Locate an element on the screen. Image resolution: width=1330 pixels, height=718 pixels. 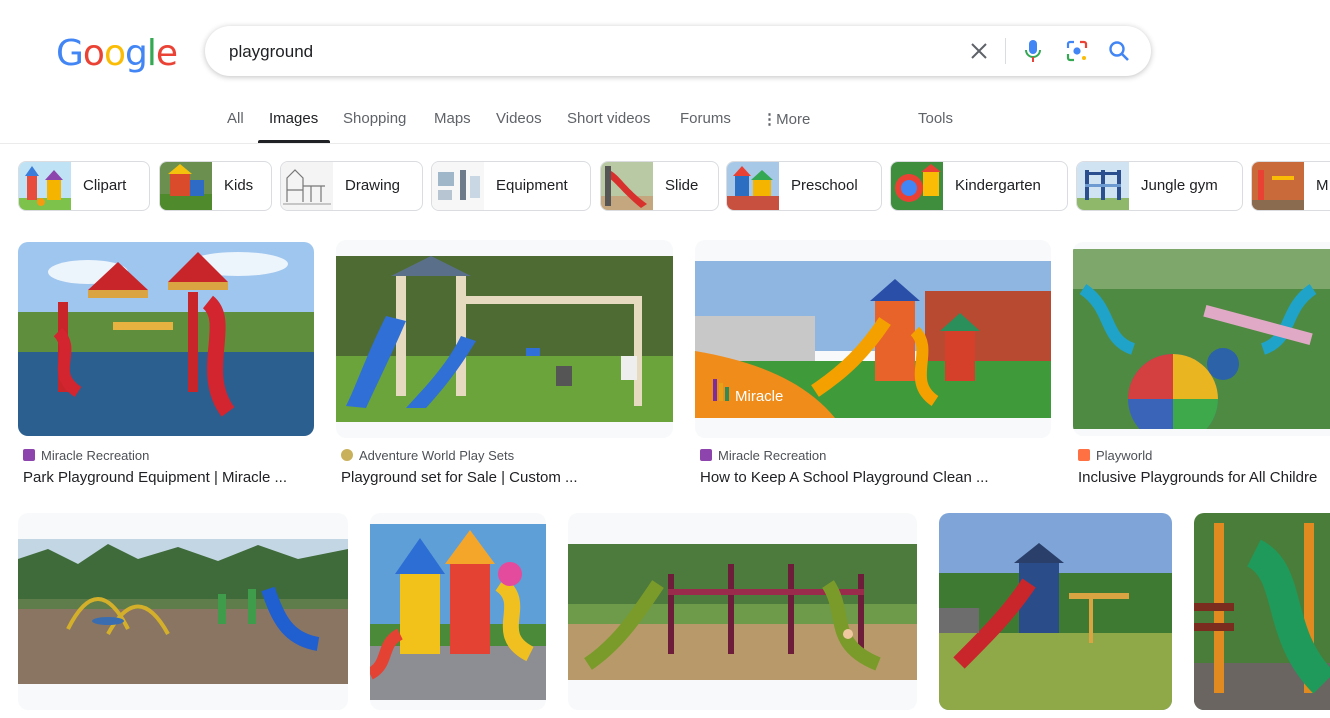
chip-slide: Slide is located at coordinates (659, 186).